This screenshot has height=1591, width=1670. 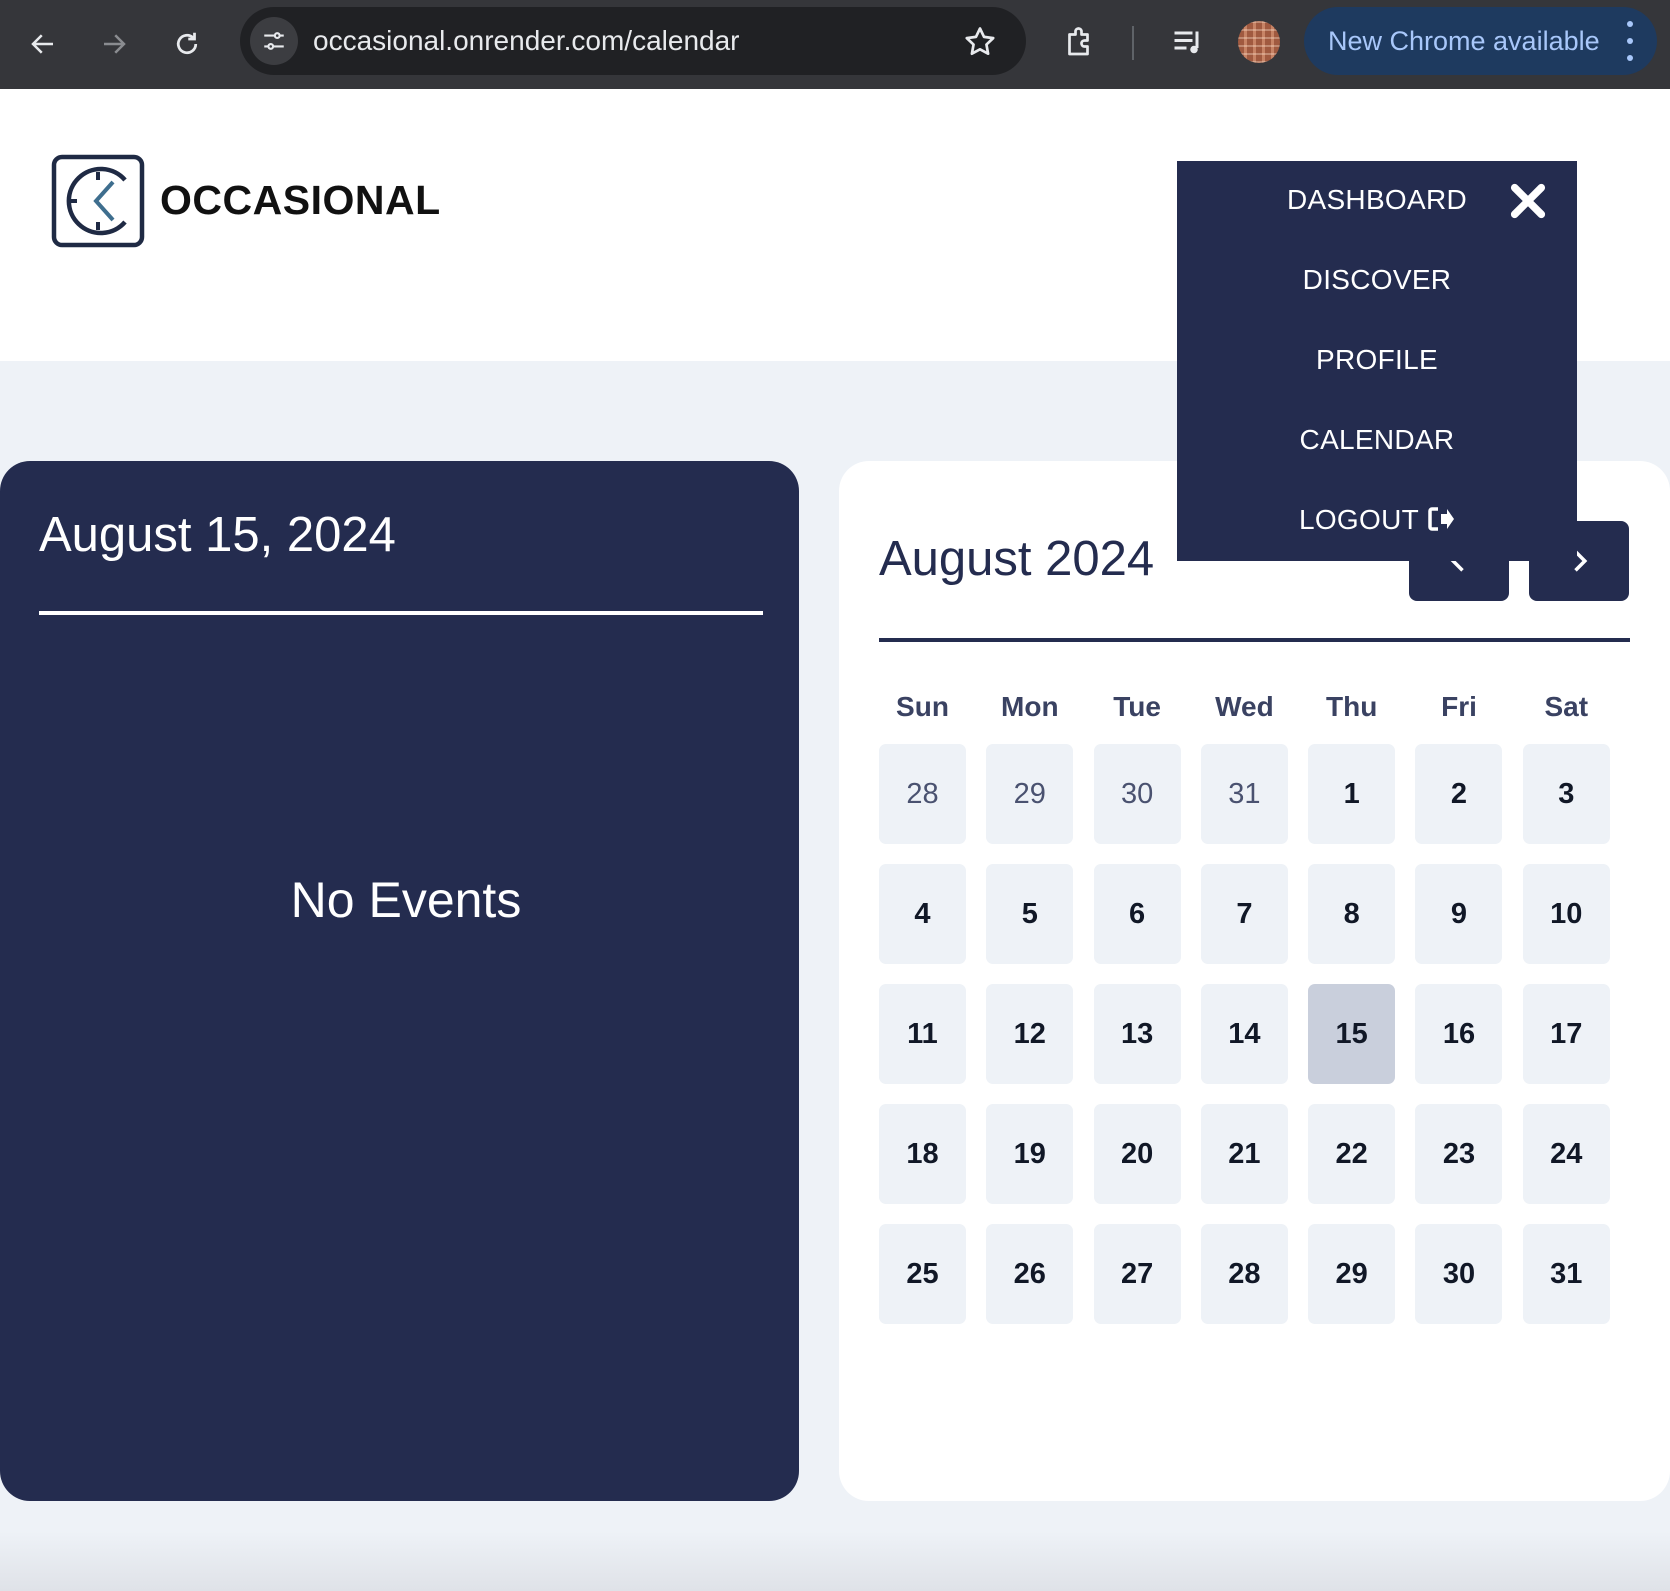 What do you see at coordinates (1080, 42) in the screenshot?
I see `extensions-icon` at bounding box center [1080, 42].